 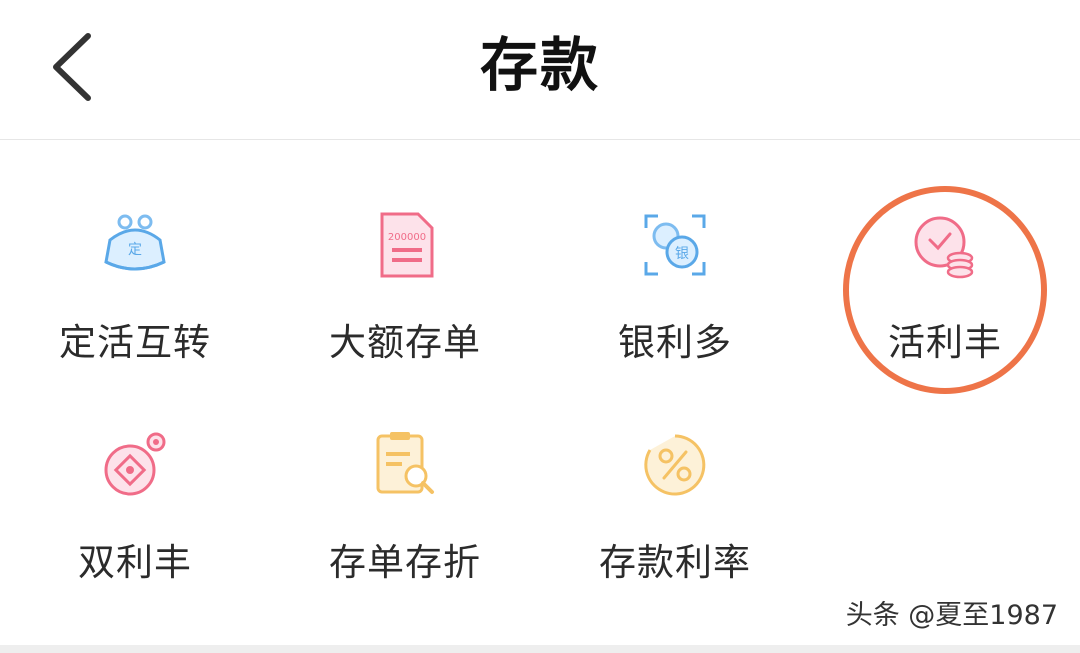 I want to click on percent-circle-icon, so click(x=675, y=465).